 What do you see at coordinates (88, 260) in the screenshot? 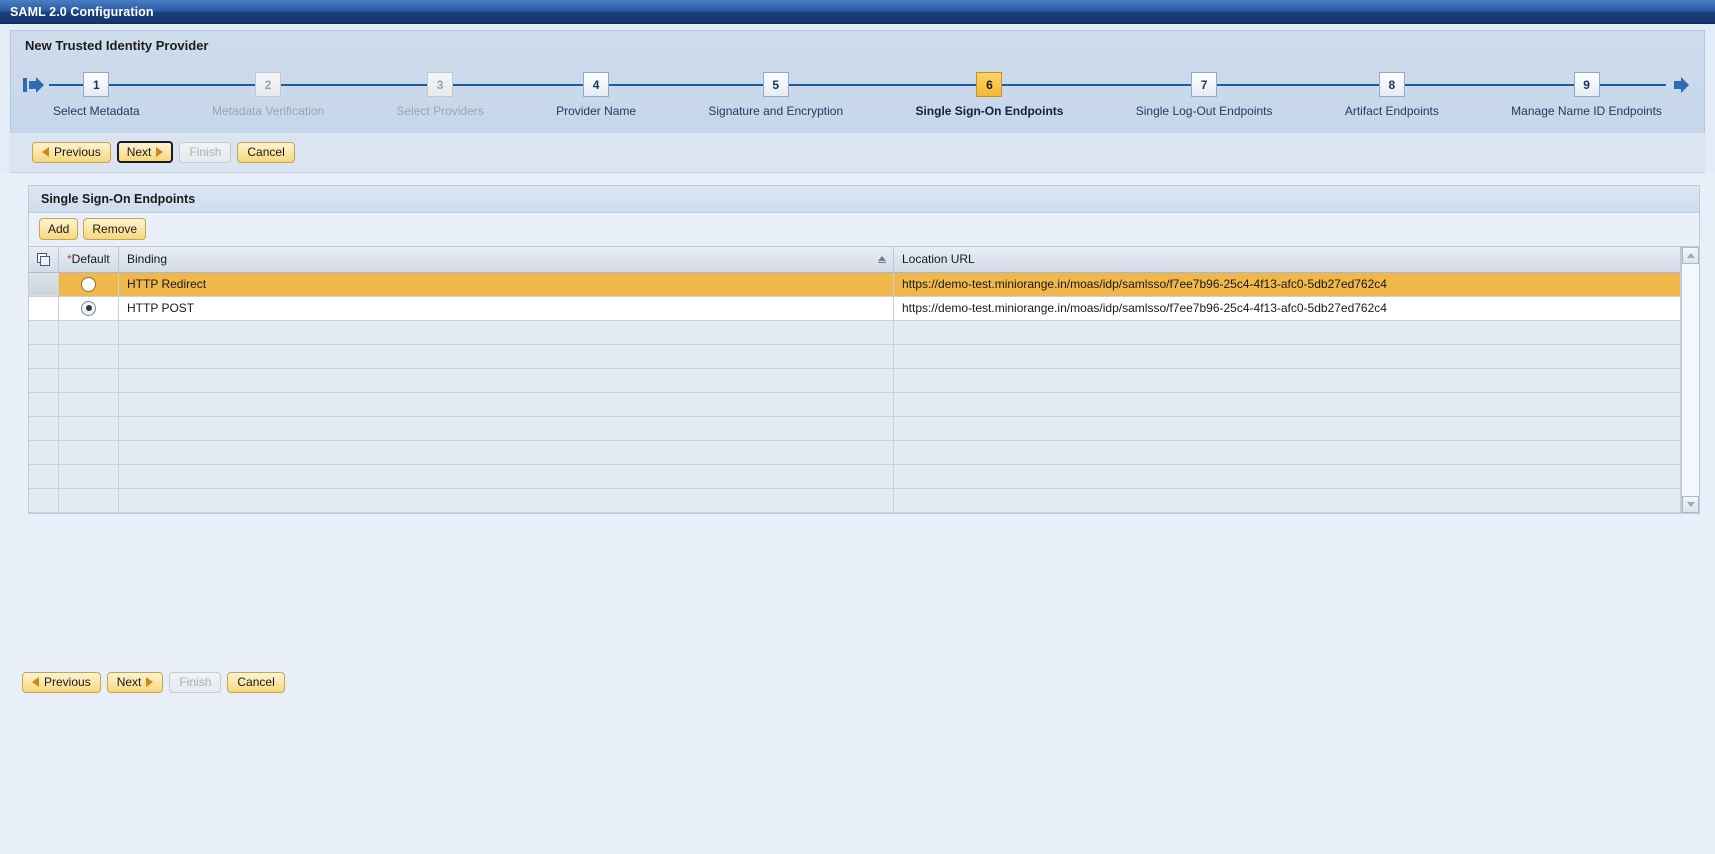
I see `column-header-default: *Default` at bounding box center [88, 260].